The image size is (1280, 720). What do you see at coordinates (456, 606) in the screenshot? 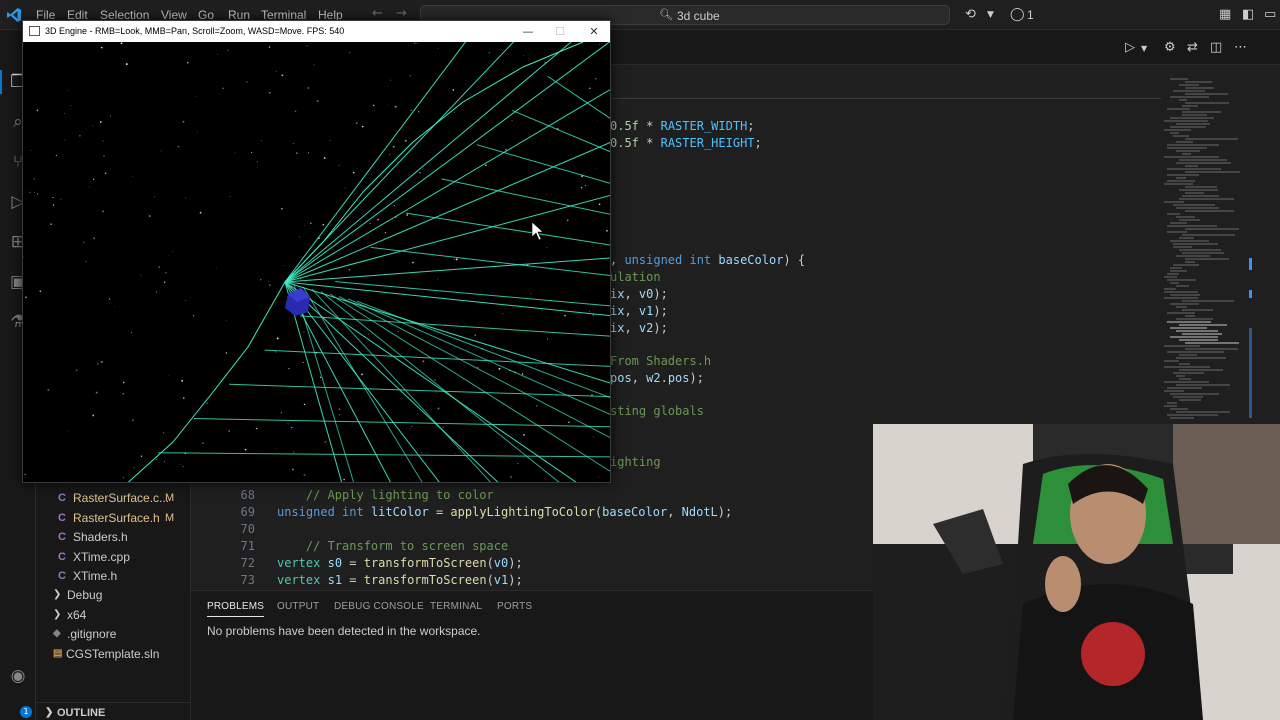
I see `tab-terminal: TERMINAL` at bounding box center [456, 606].